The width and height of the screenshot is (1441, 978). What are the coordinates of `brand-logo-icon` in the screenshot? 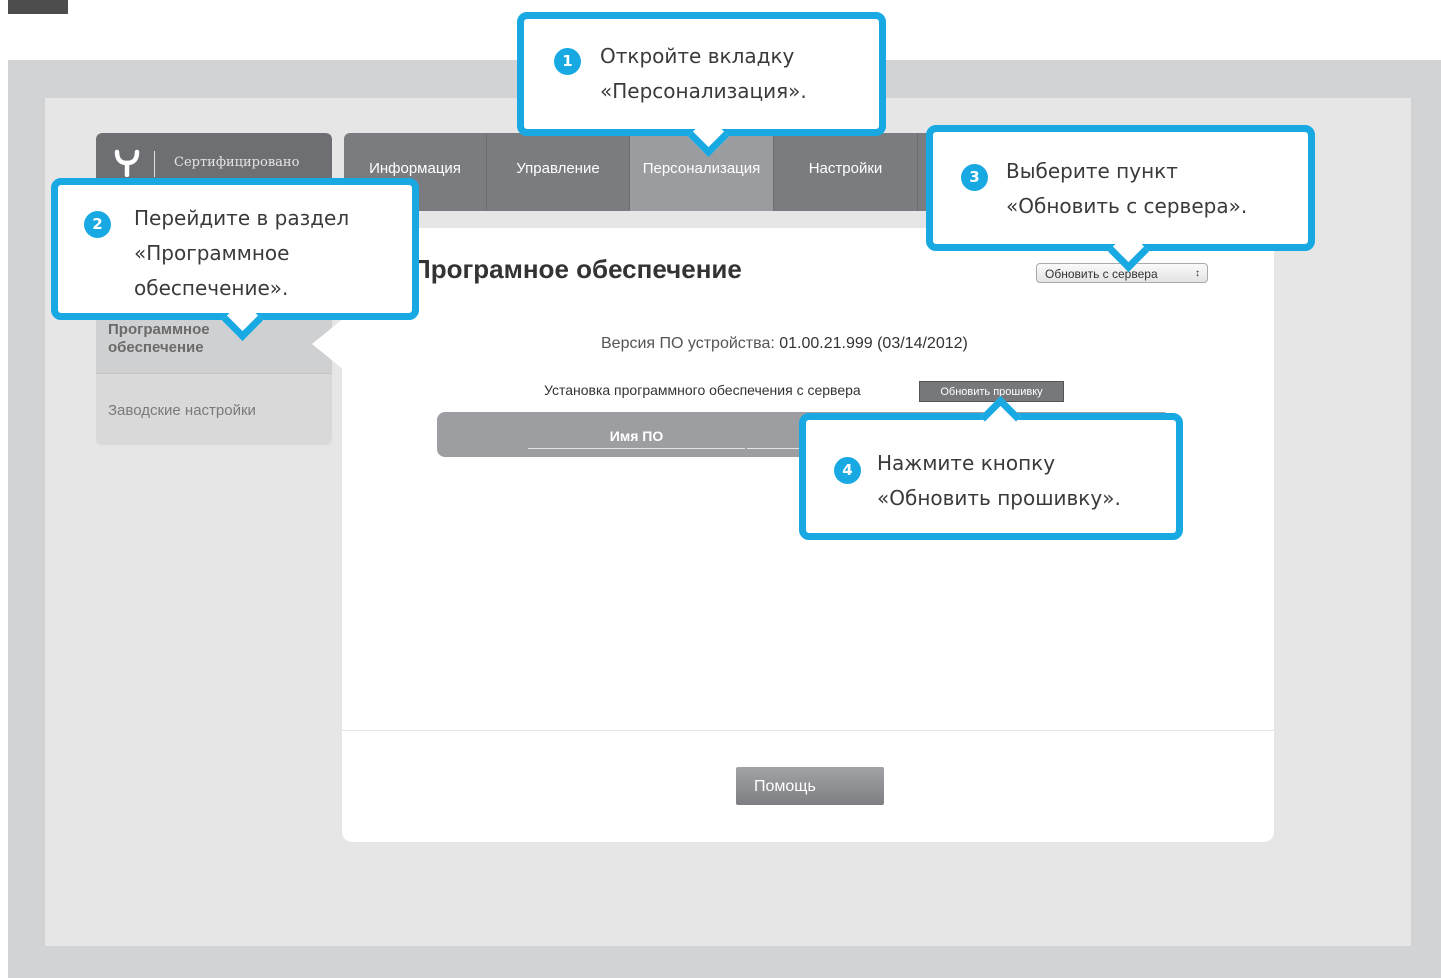 It's located at (127, 163).